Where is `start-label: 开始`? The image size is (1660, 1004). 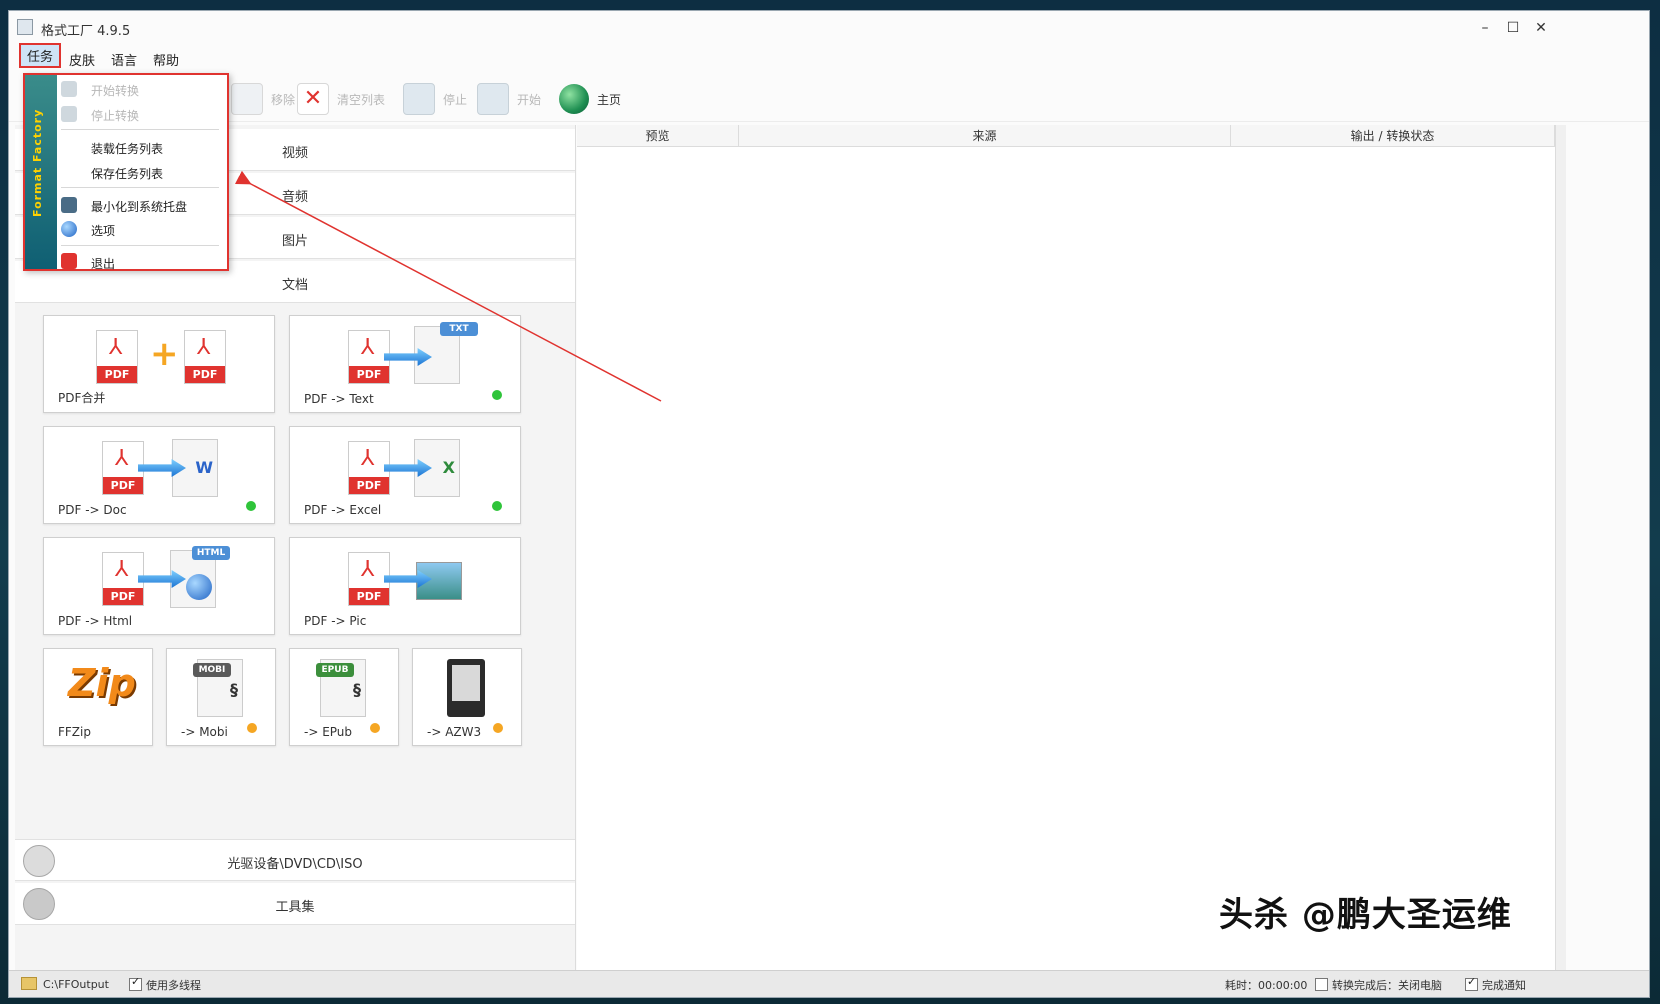
start-label: 开始 is located at coordinates (529, 99).